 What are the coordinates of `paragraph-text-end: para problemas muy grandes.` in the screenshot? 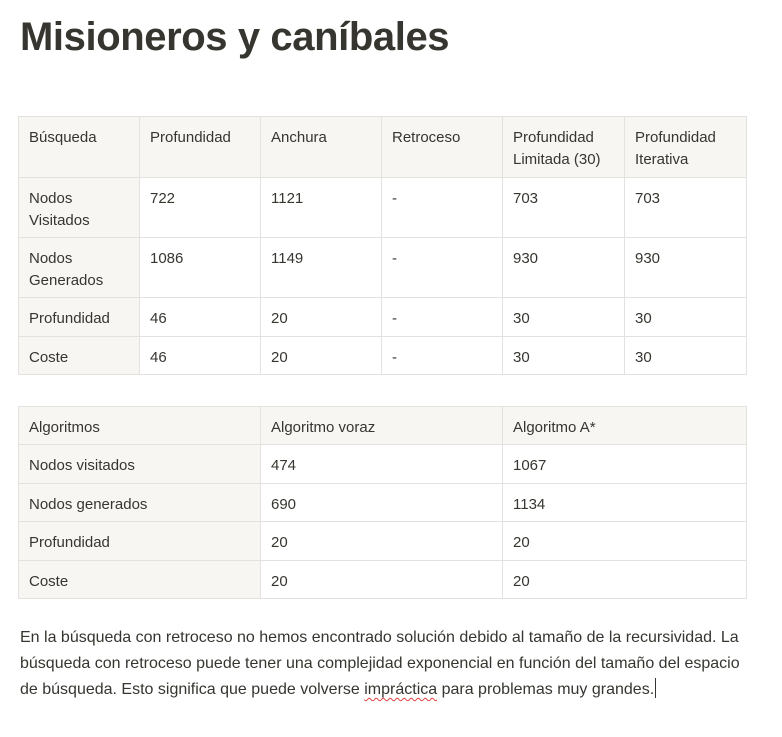 It's located at (546, 689).